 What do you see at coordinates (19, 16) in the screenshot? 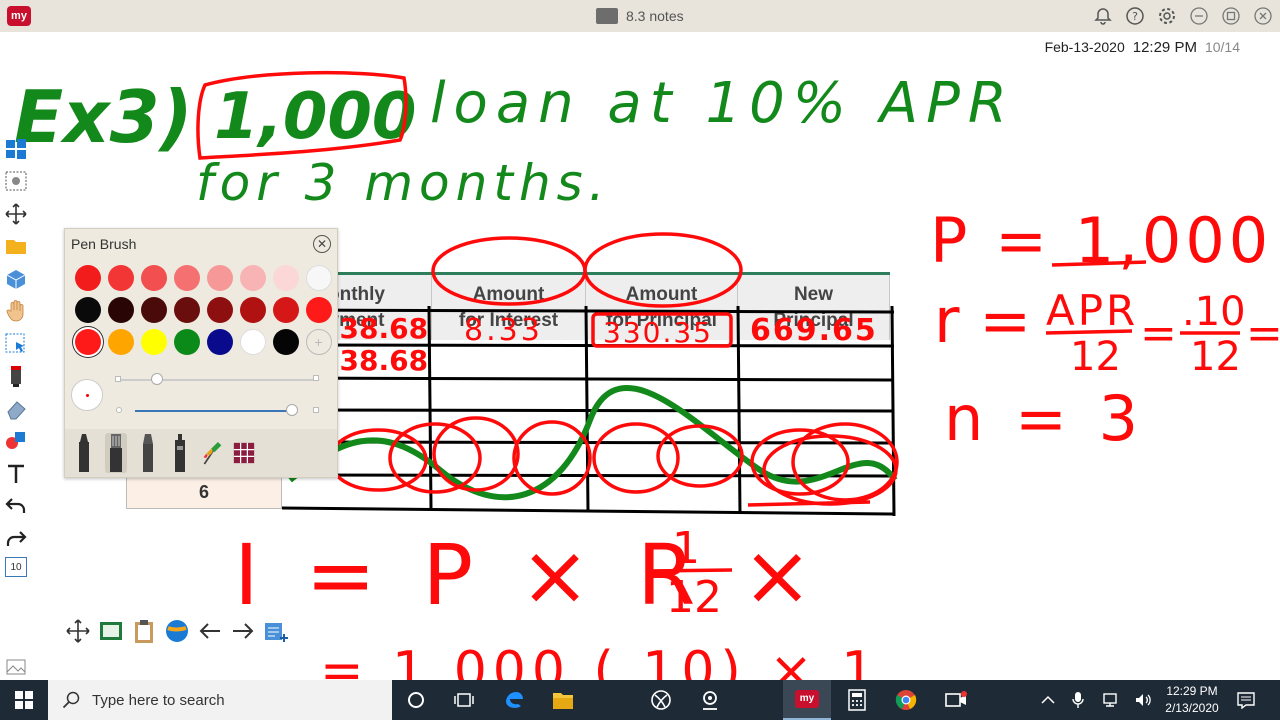
I see `app-logo: my` at bounding box center [19, 16].